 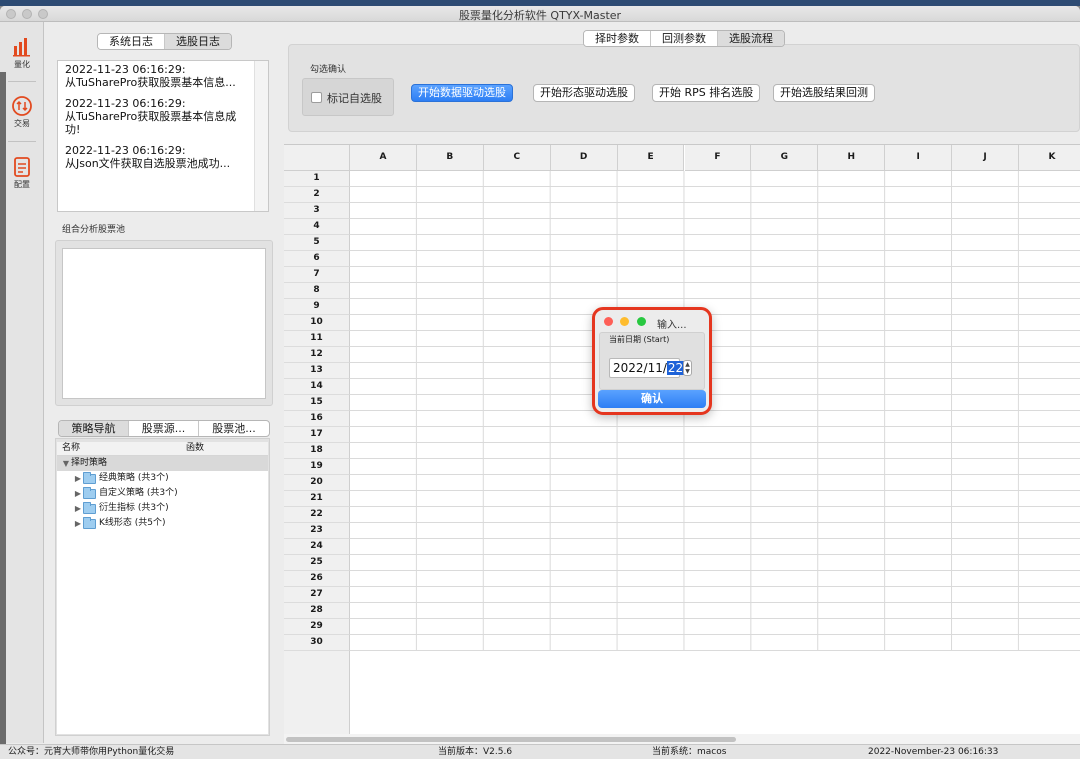 I want to click on toolbar-item-quant: 量化, so click(x=22, y=53).